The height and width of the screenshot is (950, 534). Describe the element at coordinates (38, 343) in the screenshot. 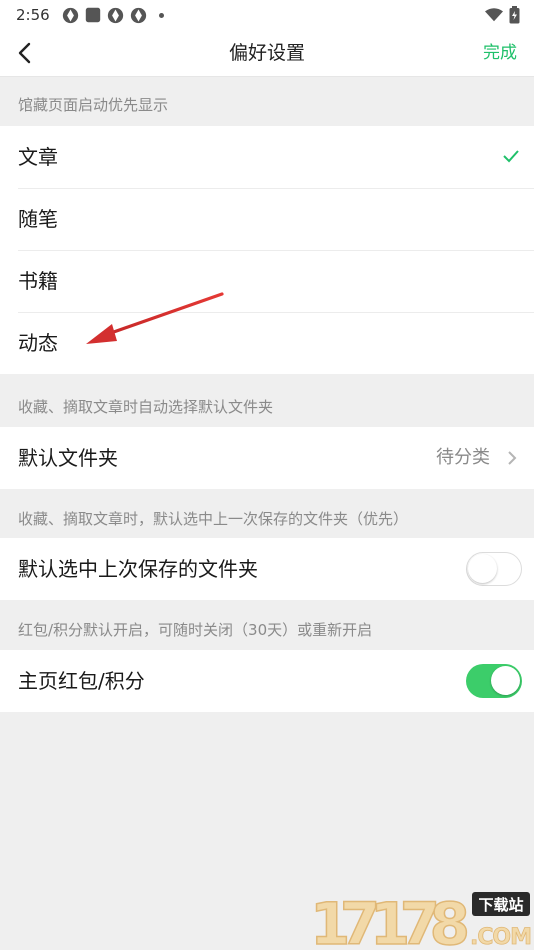

I see `option-label: 动态` at that location.